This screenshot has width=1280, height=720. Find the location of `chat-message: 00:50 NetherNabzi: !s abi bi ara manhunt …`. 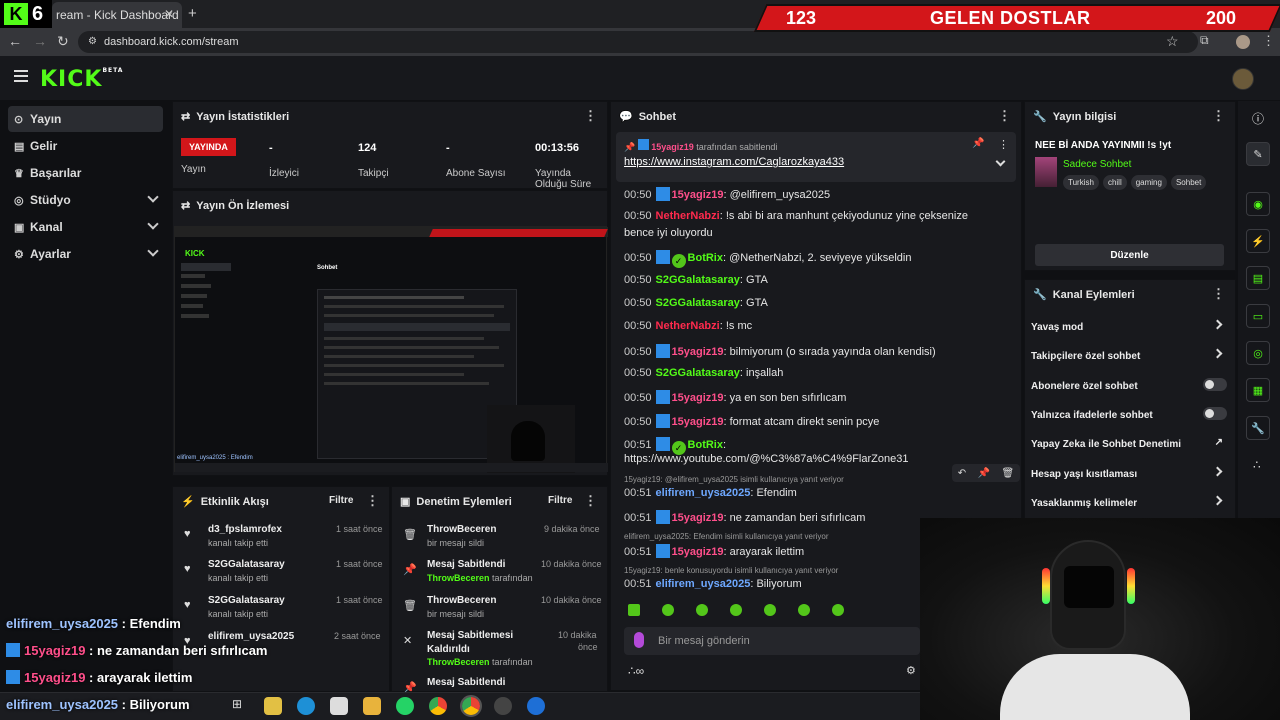

chat-message: 00:50 NetherNabzi: !s abi bi ara manhunt … is located at coordinates (796, 216).